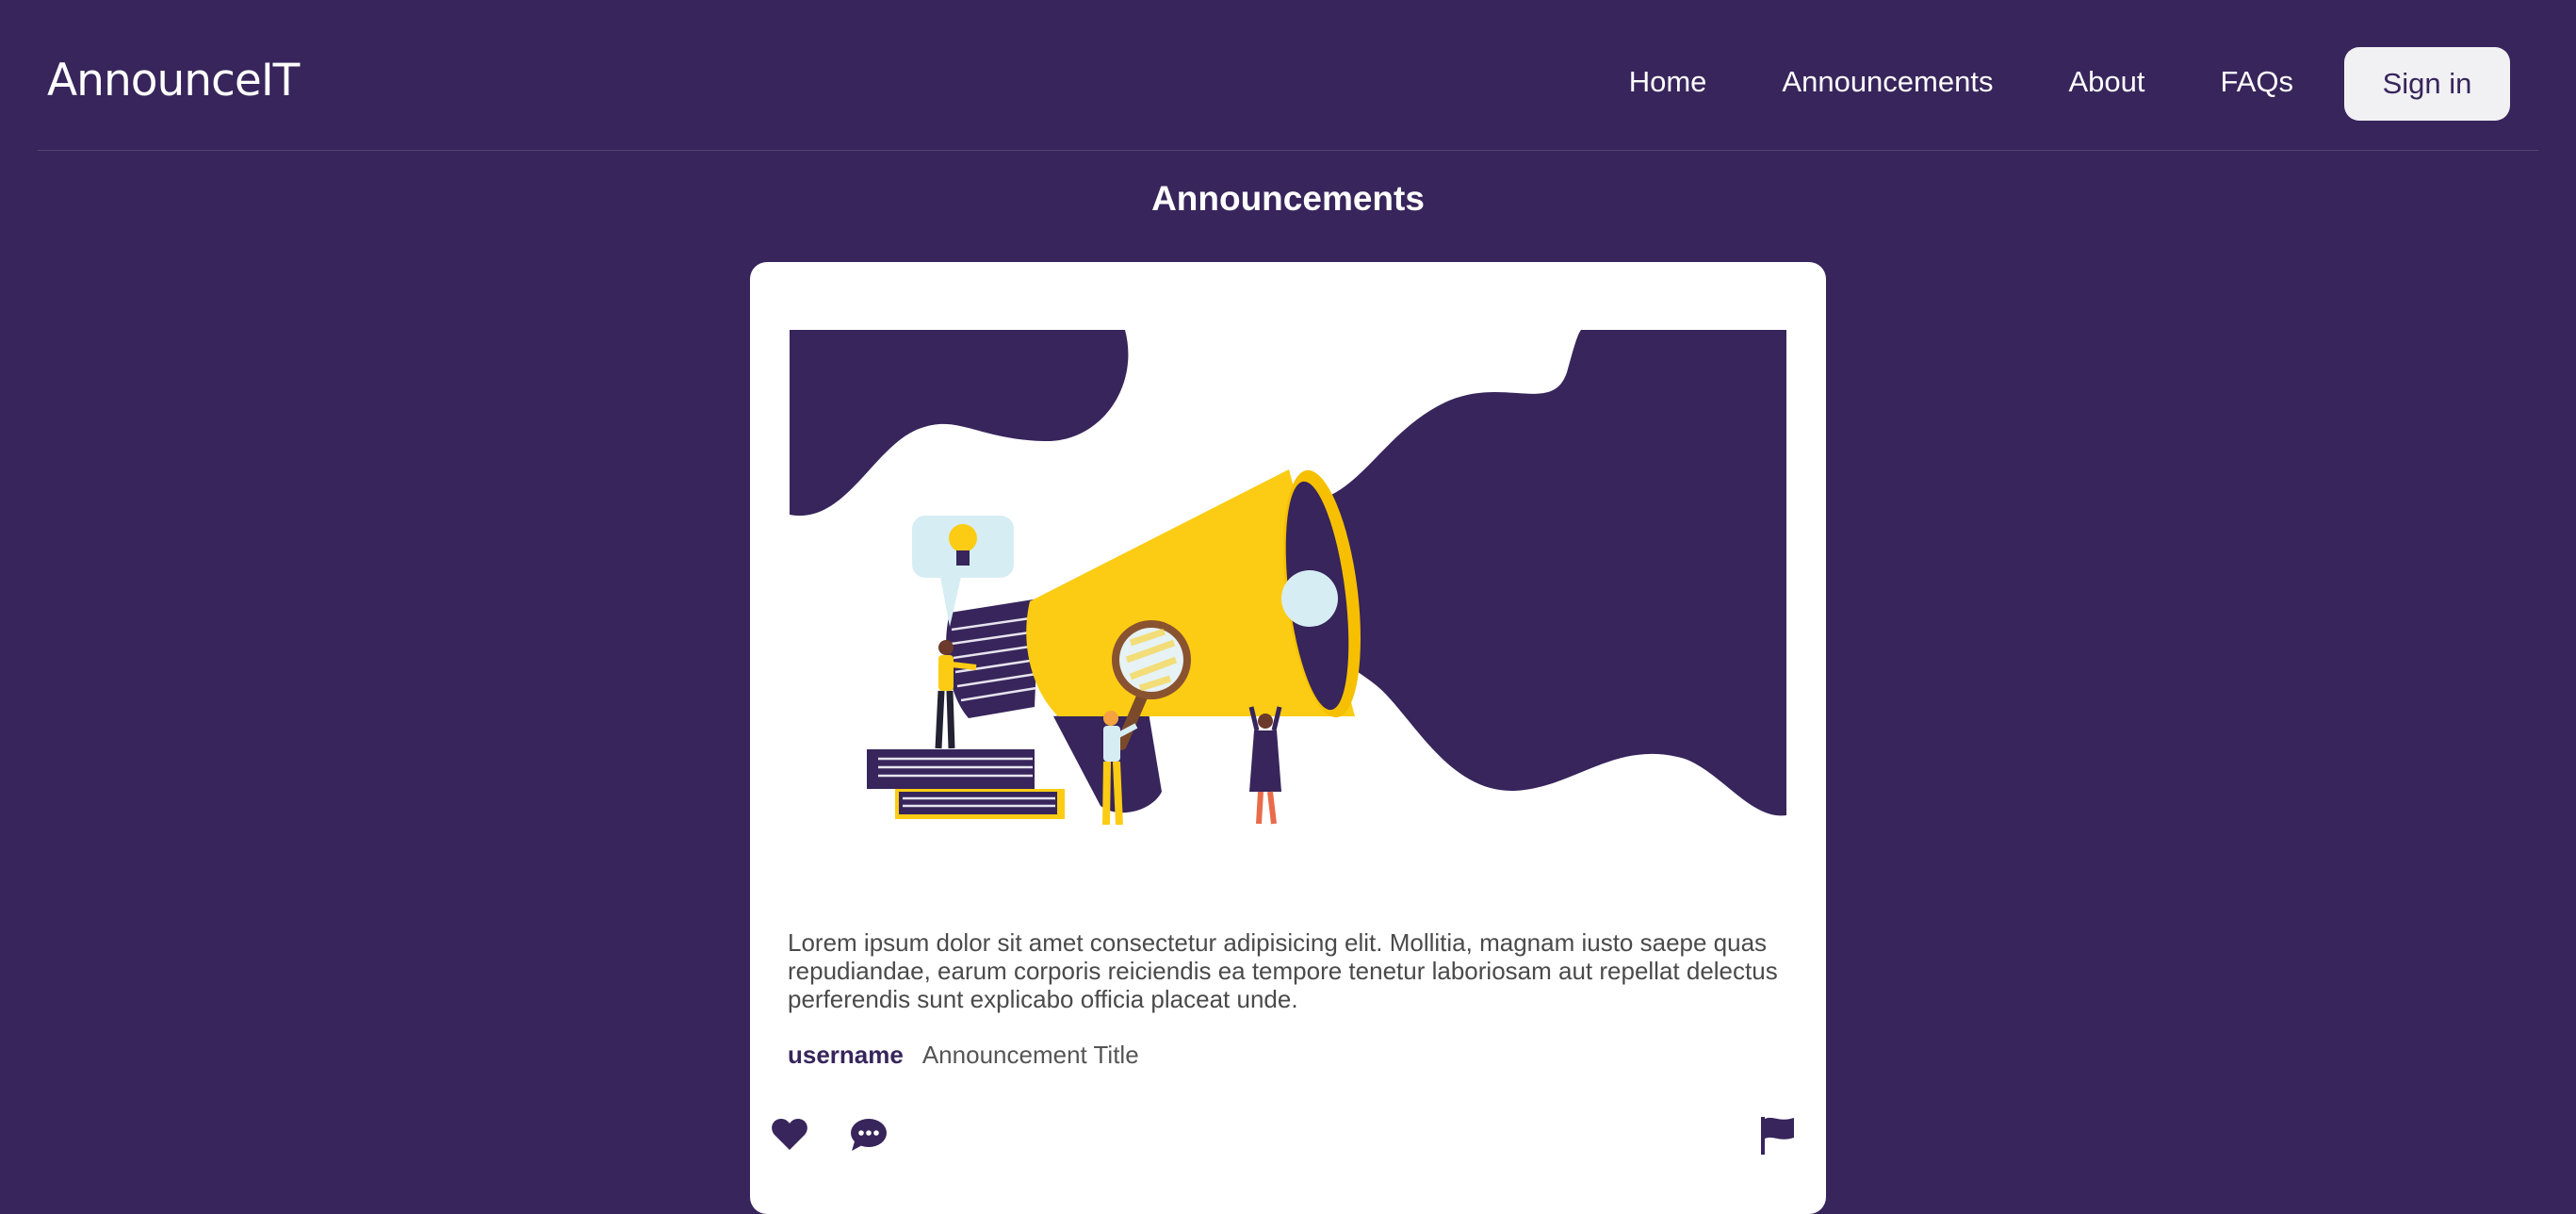  I want to click on heart-icon, so click(789, 1135).